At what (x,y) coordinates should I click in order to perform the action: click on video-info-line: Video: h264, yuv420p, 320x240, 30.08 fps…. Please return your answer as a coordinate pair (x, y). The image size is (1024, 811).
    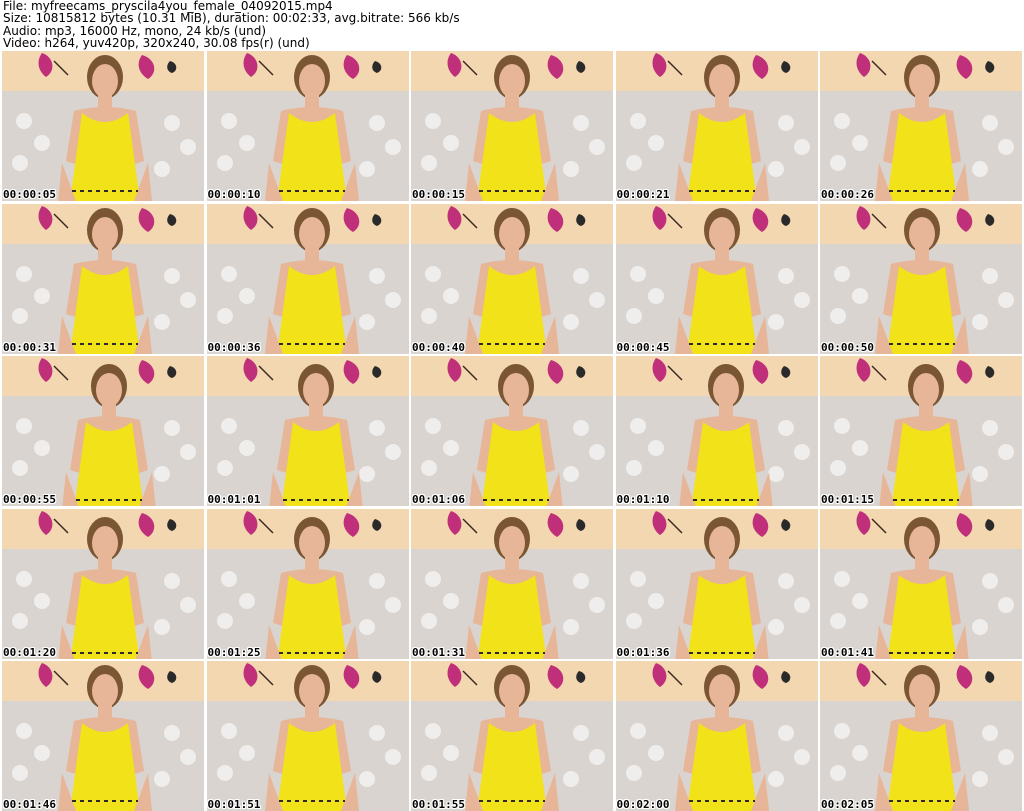
    Looking at the image, I should click on (156, 42).